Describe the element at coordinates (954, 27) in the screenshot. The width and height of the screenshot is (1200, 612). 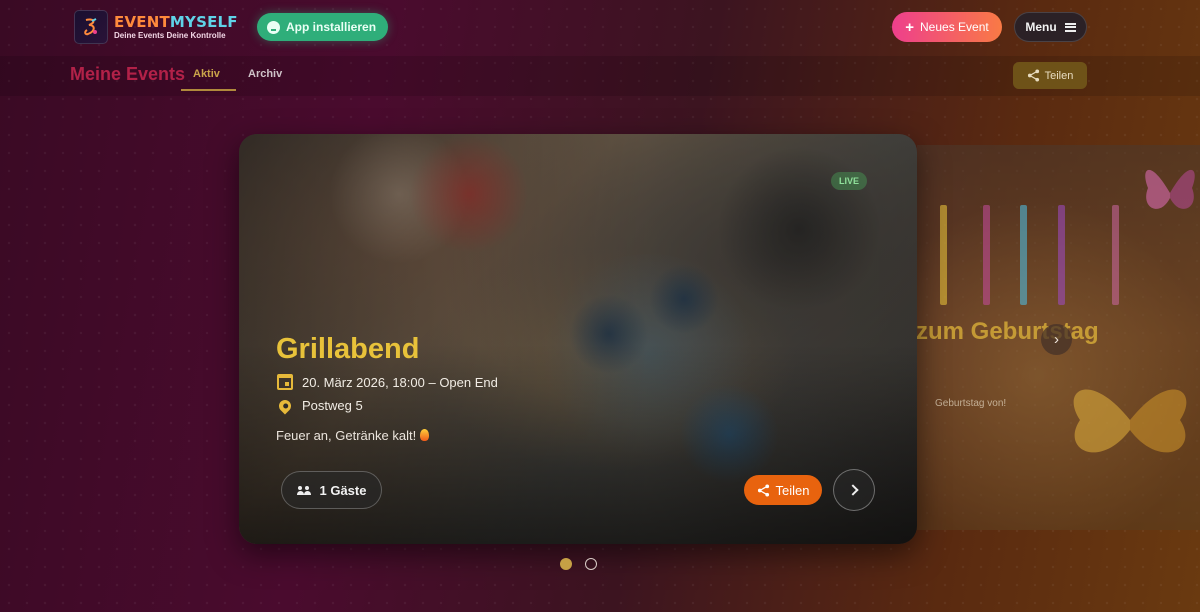
I see `new-event-label: Neues Event` at that location.